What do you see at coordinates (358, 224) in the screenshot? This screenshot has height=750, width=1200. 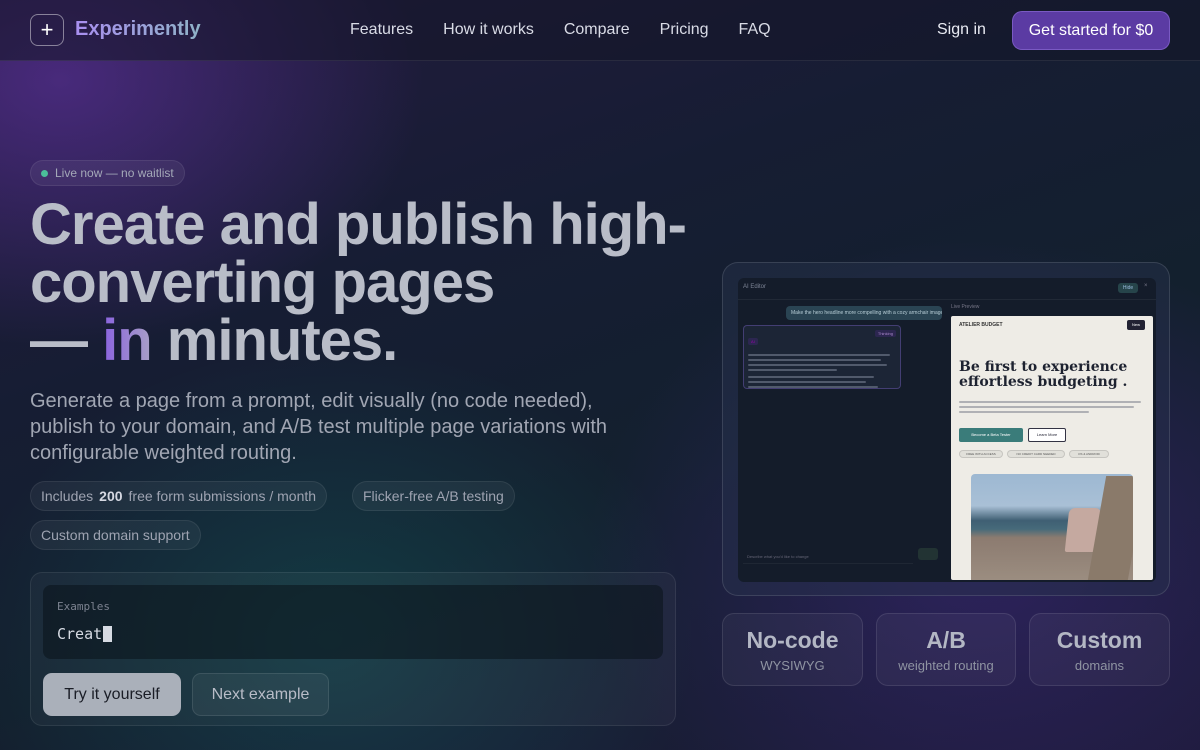 I see `headline-line-1: Create and publish high-` at bounding box center [358, 224].